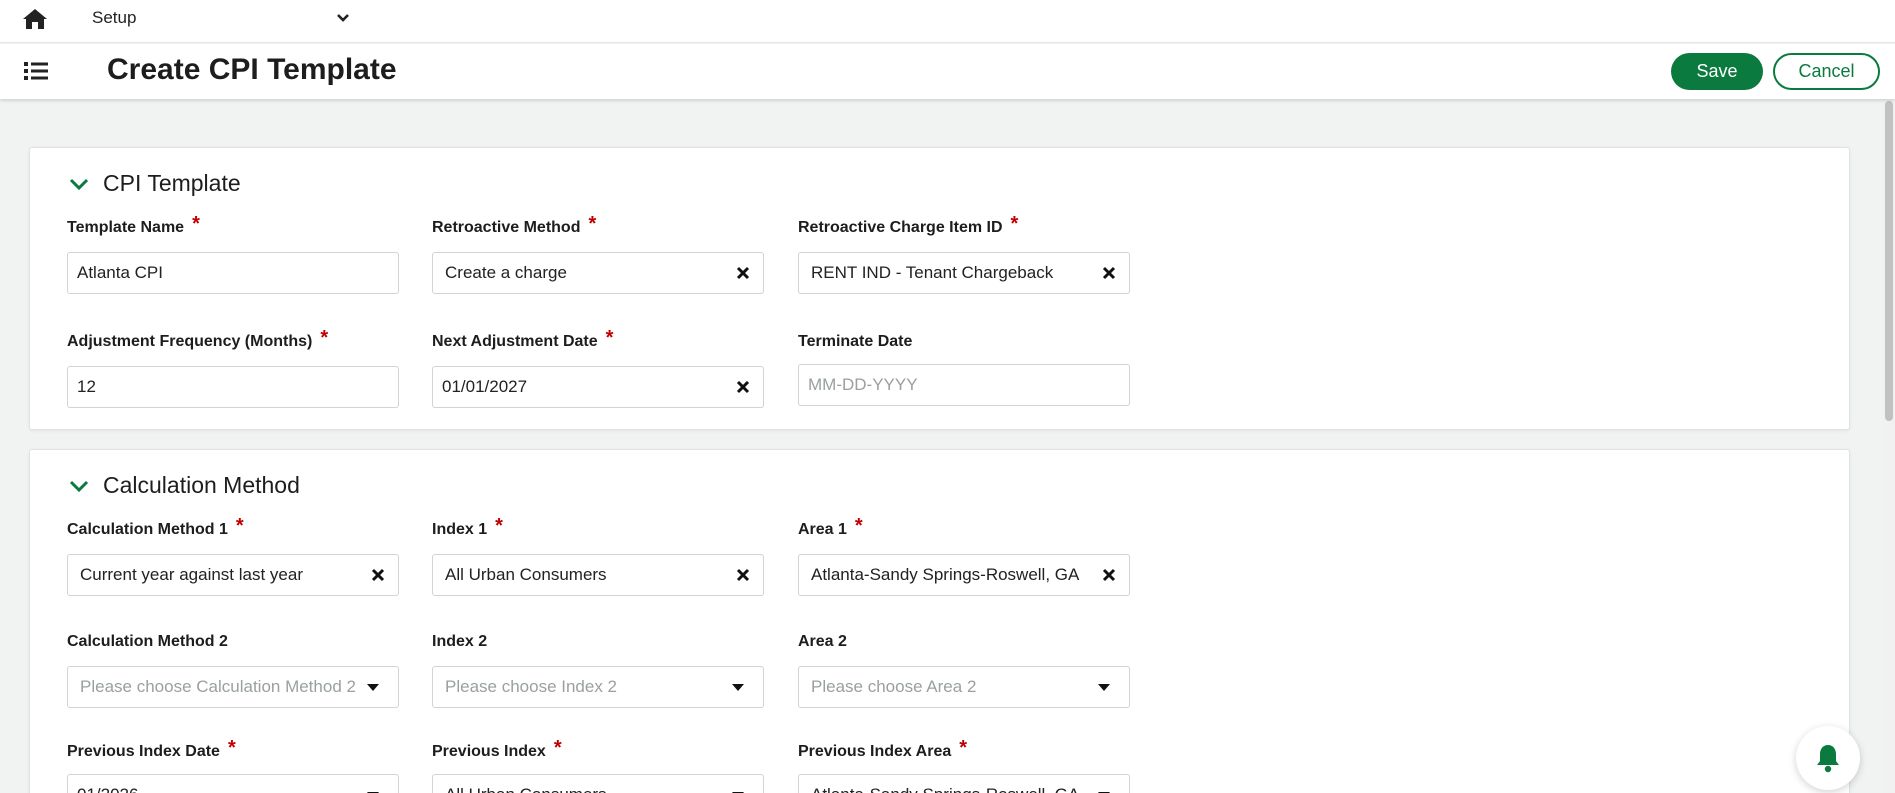  I want to click on previous-index-date-select: 01/2026, so click(233, 783).